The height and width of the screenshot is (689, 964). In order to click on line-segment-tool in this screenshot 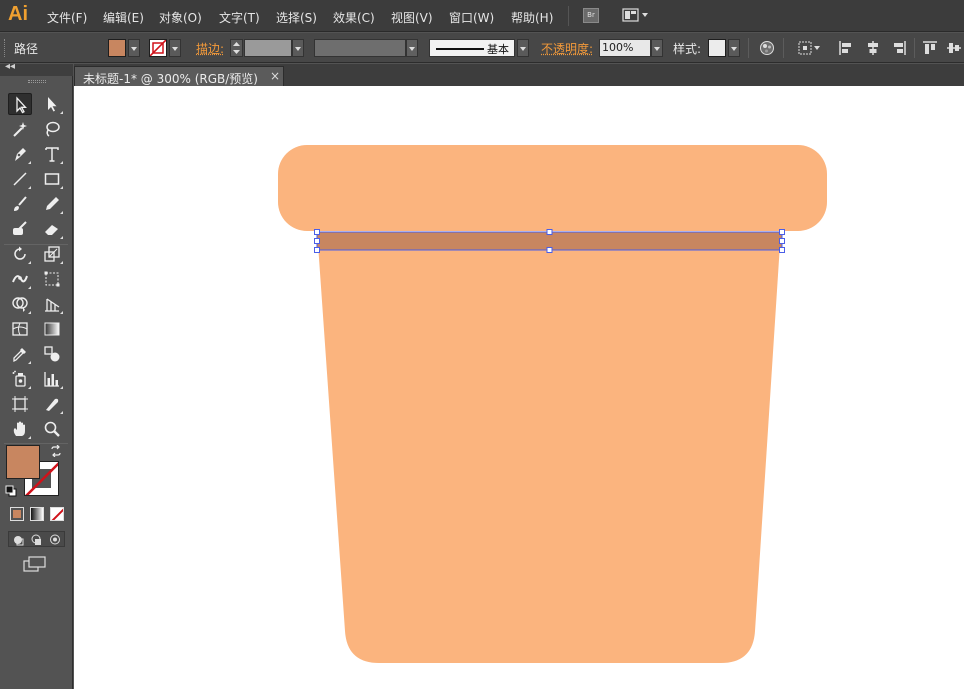, I will do `click(20, 179)`.